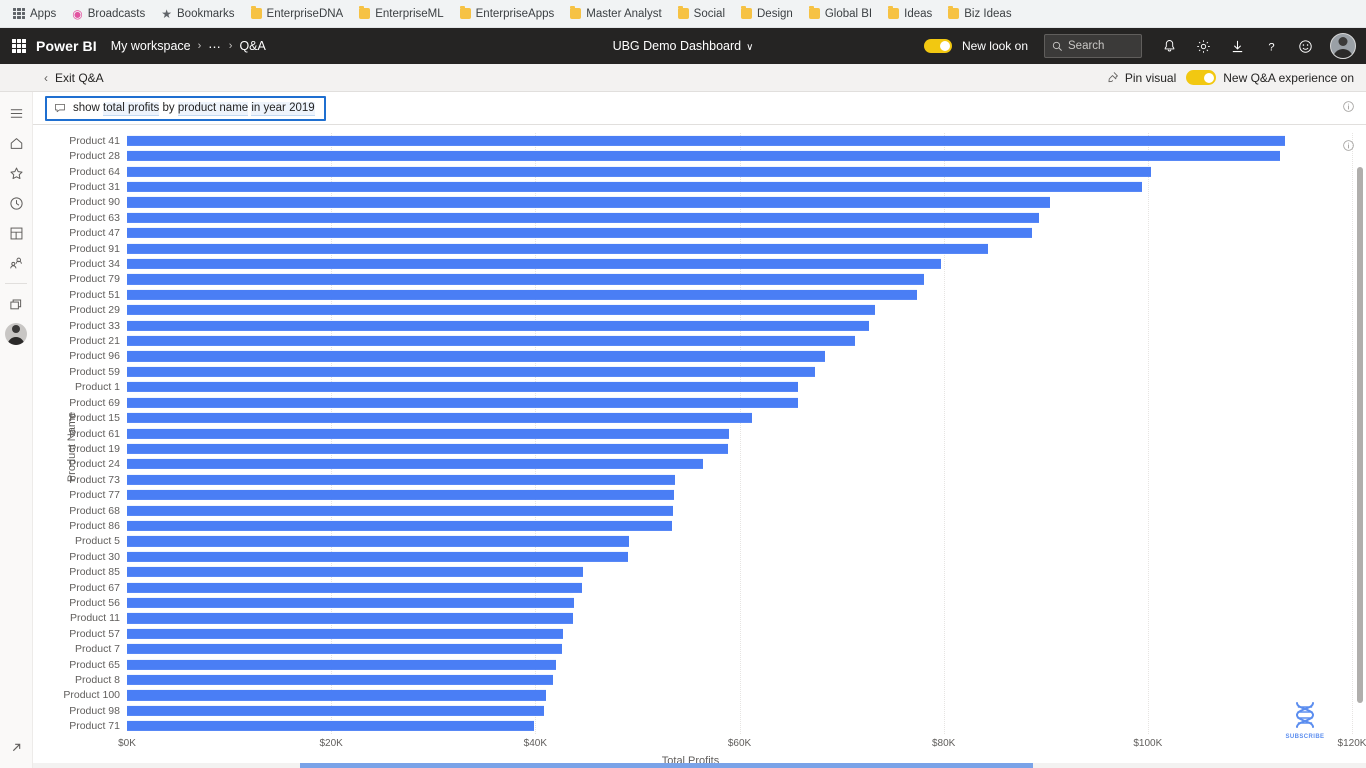  Describe the element at coordinates (1348, 108) in the screenshot. I see `info-circle-icon` at that location.